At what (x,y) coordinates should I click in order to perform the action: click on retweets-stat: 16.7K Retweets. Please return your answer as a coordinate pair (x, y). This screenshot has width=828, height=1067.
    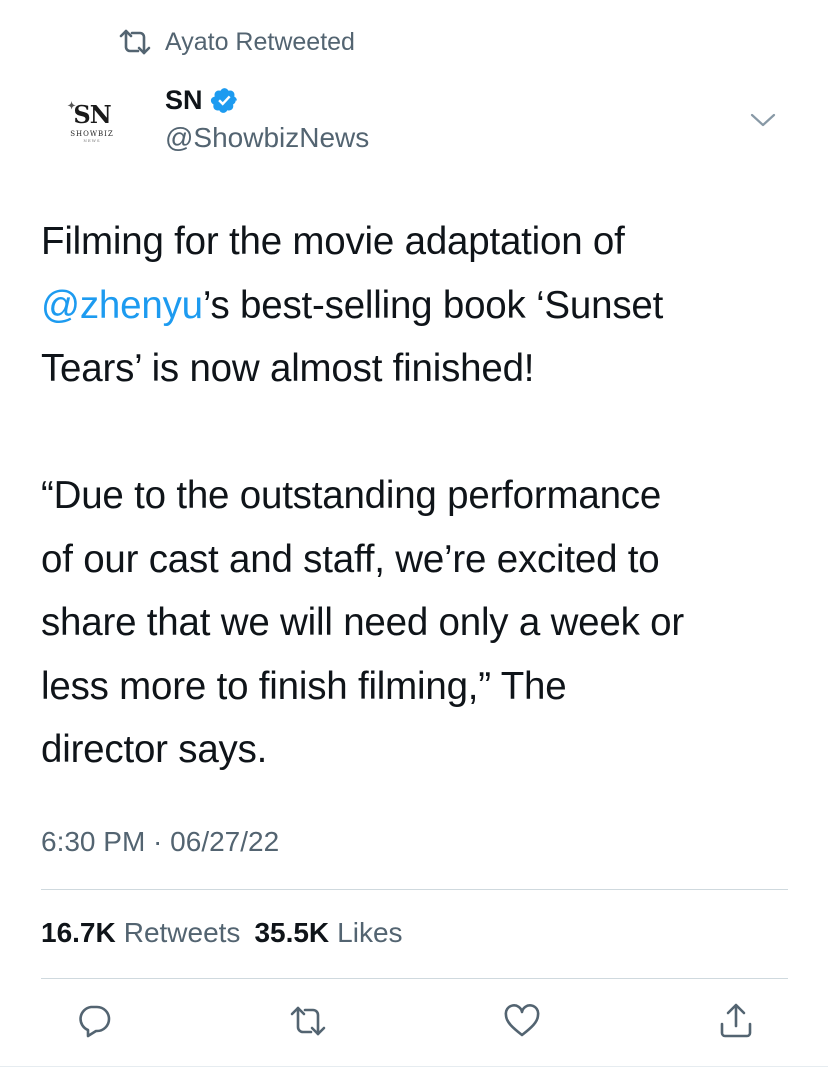
    Looking at the image, I should click on (140, 933).